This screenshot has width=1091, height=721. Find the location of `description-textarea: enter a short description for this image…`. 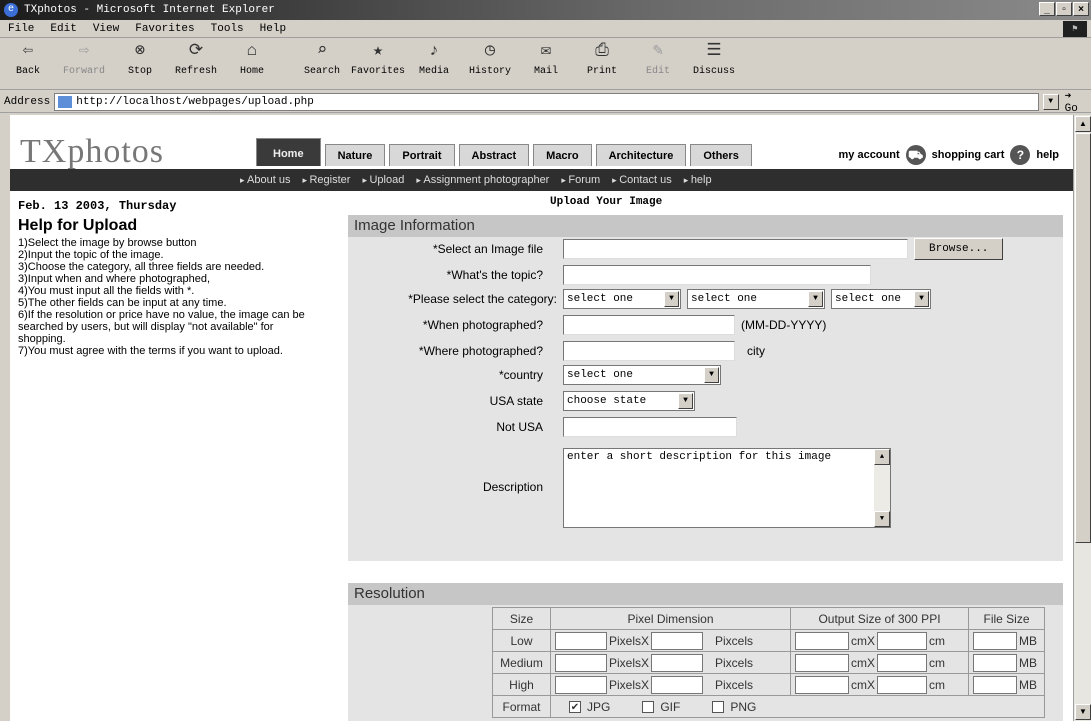

description-textarea: enter a short description for this image… is located at coordinates (727, 488).